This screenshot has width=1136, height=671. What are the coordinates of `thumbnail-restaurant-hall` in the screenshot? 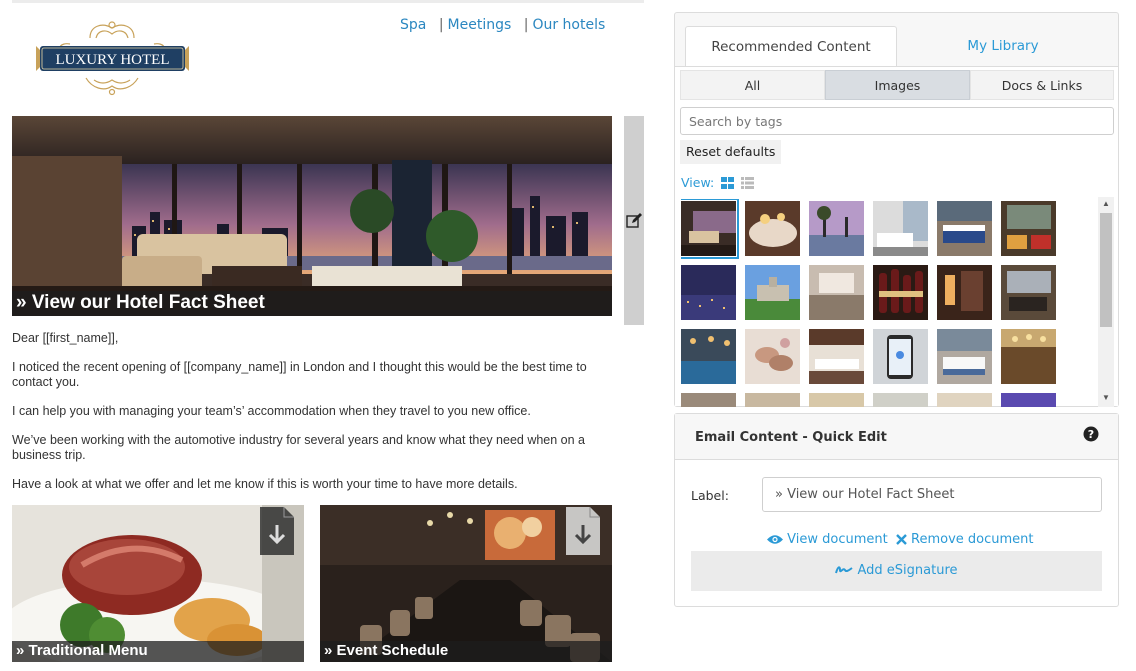 It's located at (836, 292).